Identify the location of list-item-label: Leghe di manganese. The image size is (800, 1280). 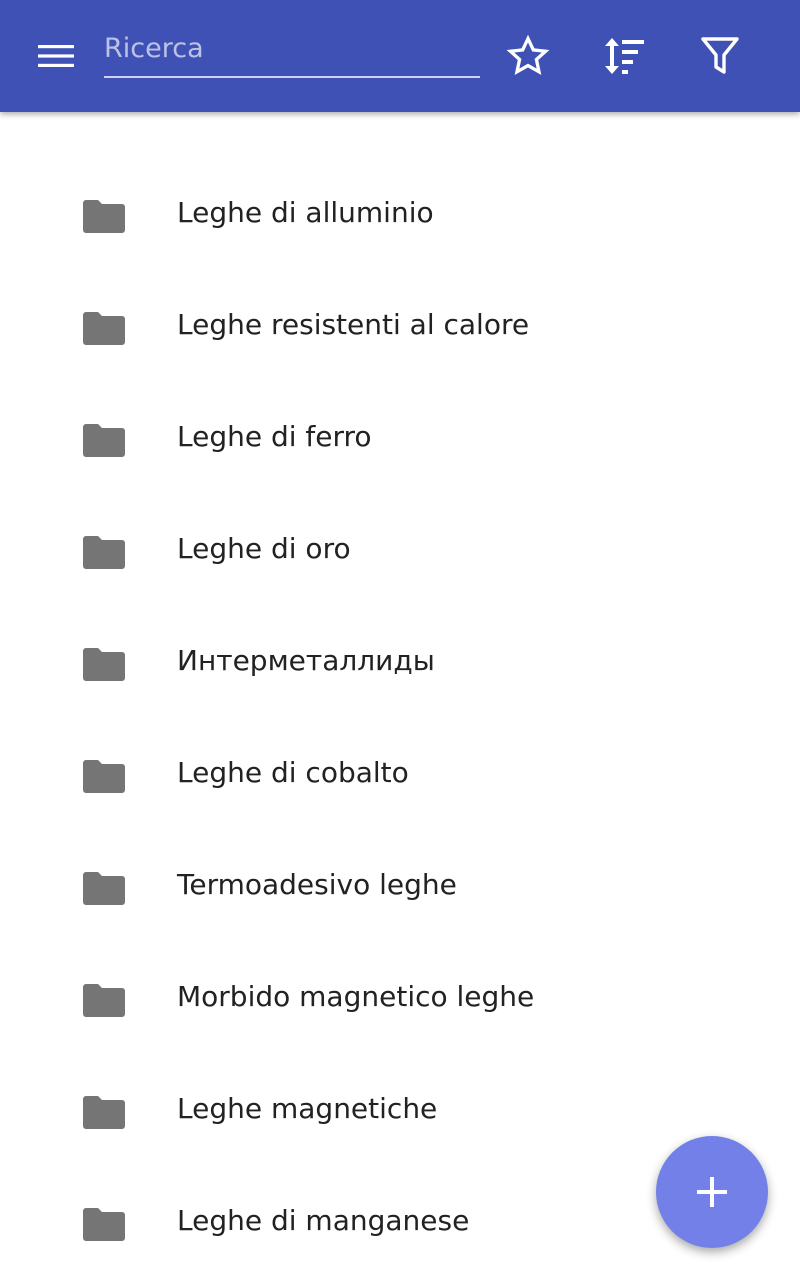
(323, 1220).